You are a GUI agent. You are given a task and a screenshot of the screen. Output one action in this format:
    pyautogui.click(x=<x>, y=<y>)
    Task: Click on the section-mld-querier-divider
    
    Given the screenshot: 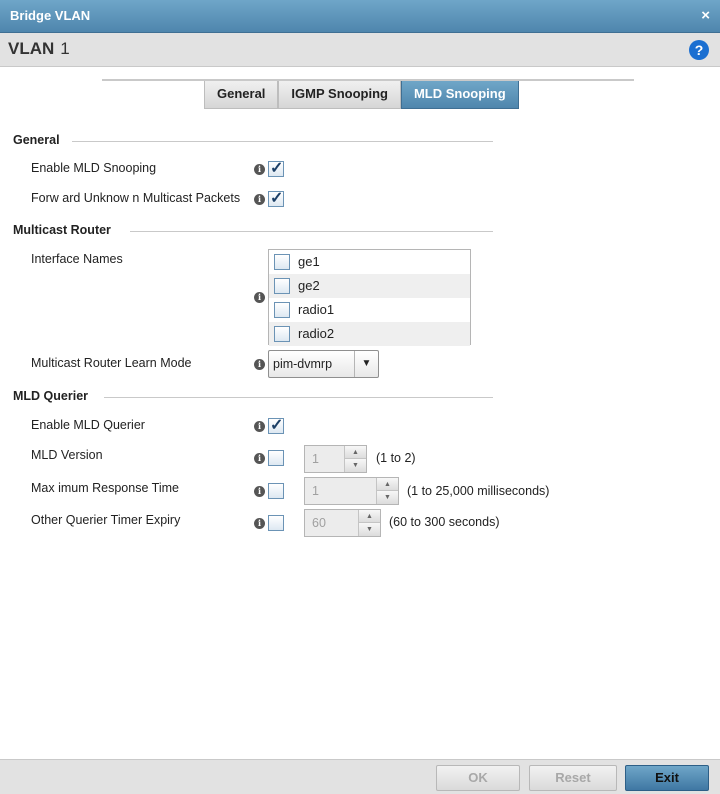 What is the action you would take?
    pyautogui.click(x=298, y=397)
    